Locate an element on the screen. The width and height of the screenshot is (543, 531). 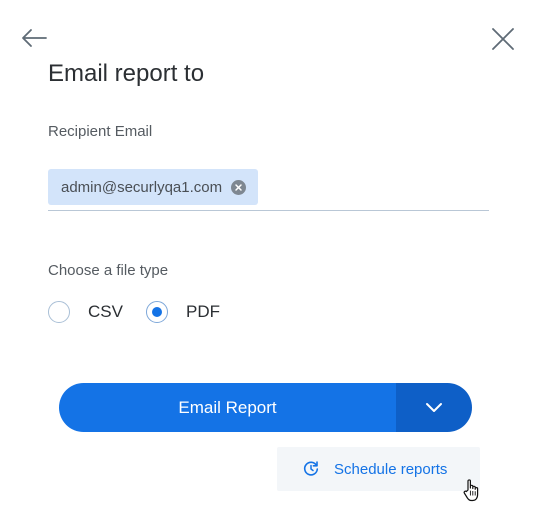
recipient-email-field: admin@securlyqa1.com is located at coordinates (268, 189).